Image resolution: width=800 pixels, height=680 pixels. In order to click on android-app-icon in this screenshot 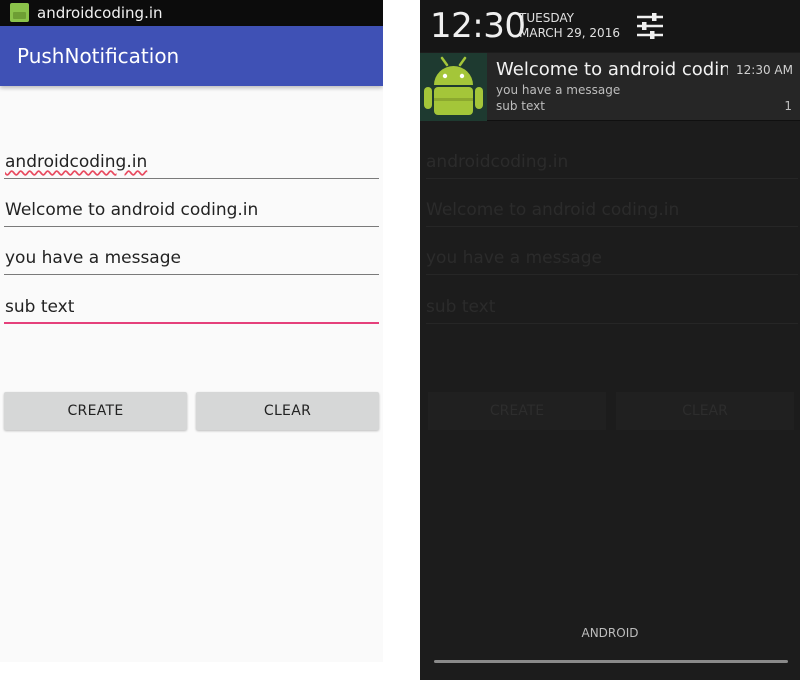, I will do `click(19, 12)`.